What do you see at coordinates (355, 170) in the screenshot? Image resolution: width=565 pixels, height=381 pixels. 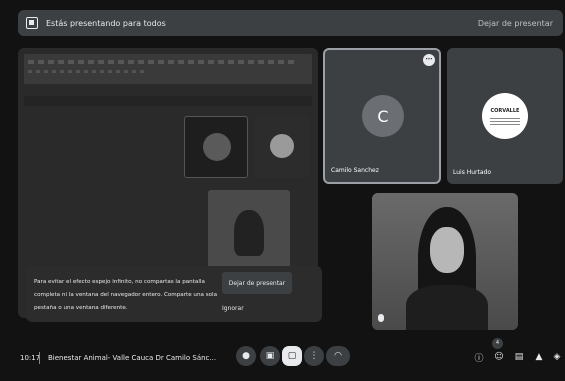 I see `participant-name: Camilo Sanchez` at bounding box center [355, 170].